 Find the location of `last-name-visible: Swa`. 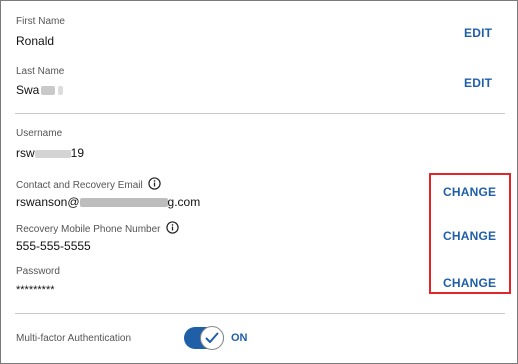

last-name-visible: Swa is located at coordinates (28, 90).